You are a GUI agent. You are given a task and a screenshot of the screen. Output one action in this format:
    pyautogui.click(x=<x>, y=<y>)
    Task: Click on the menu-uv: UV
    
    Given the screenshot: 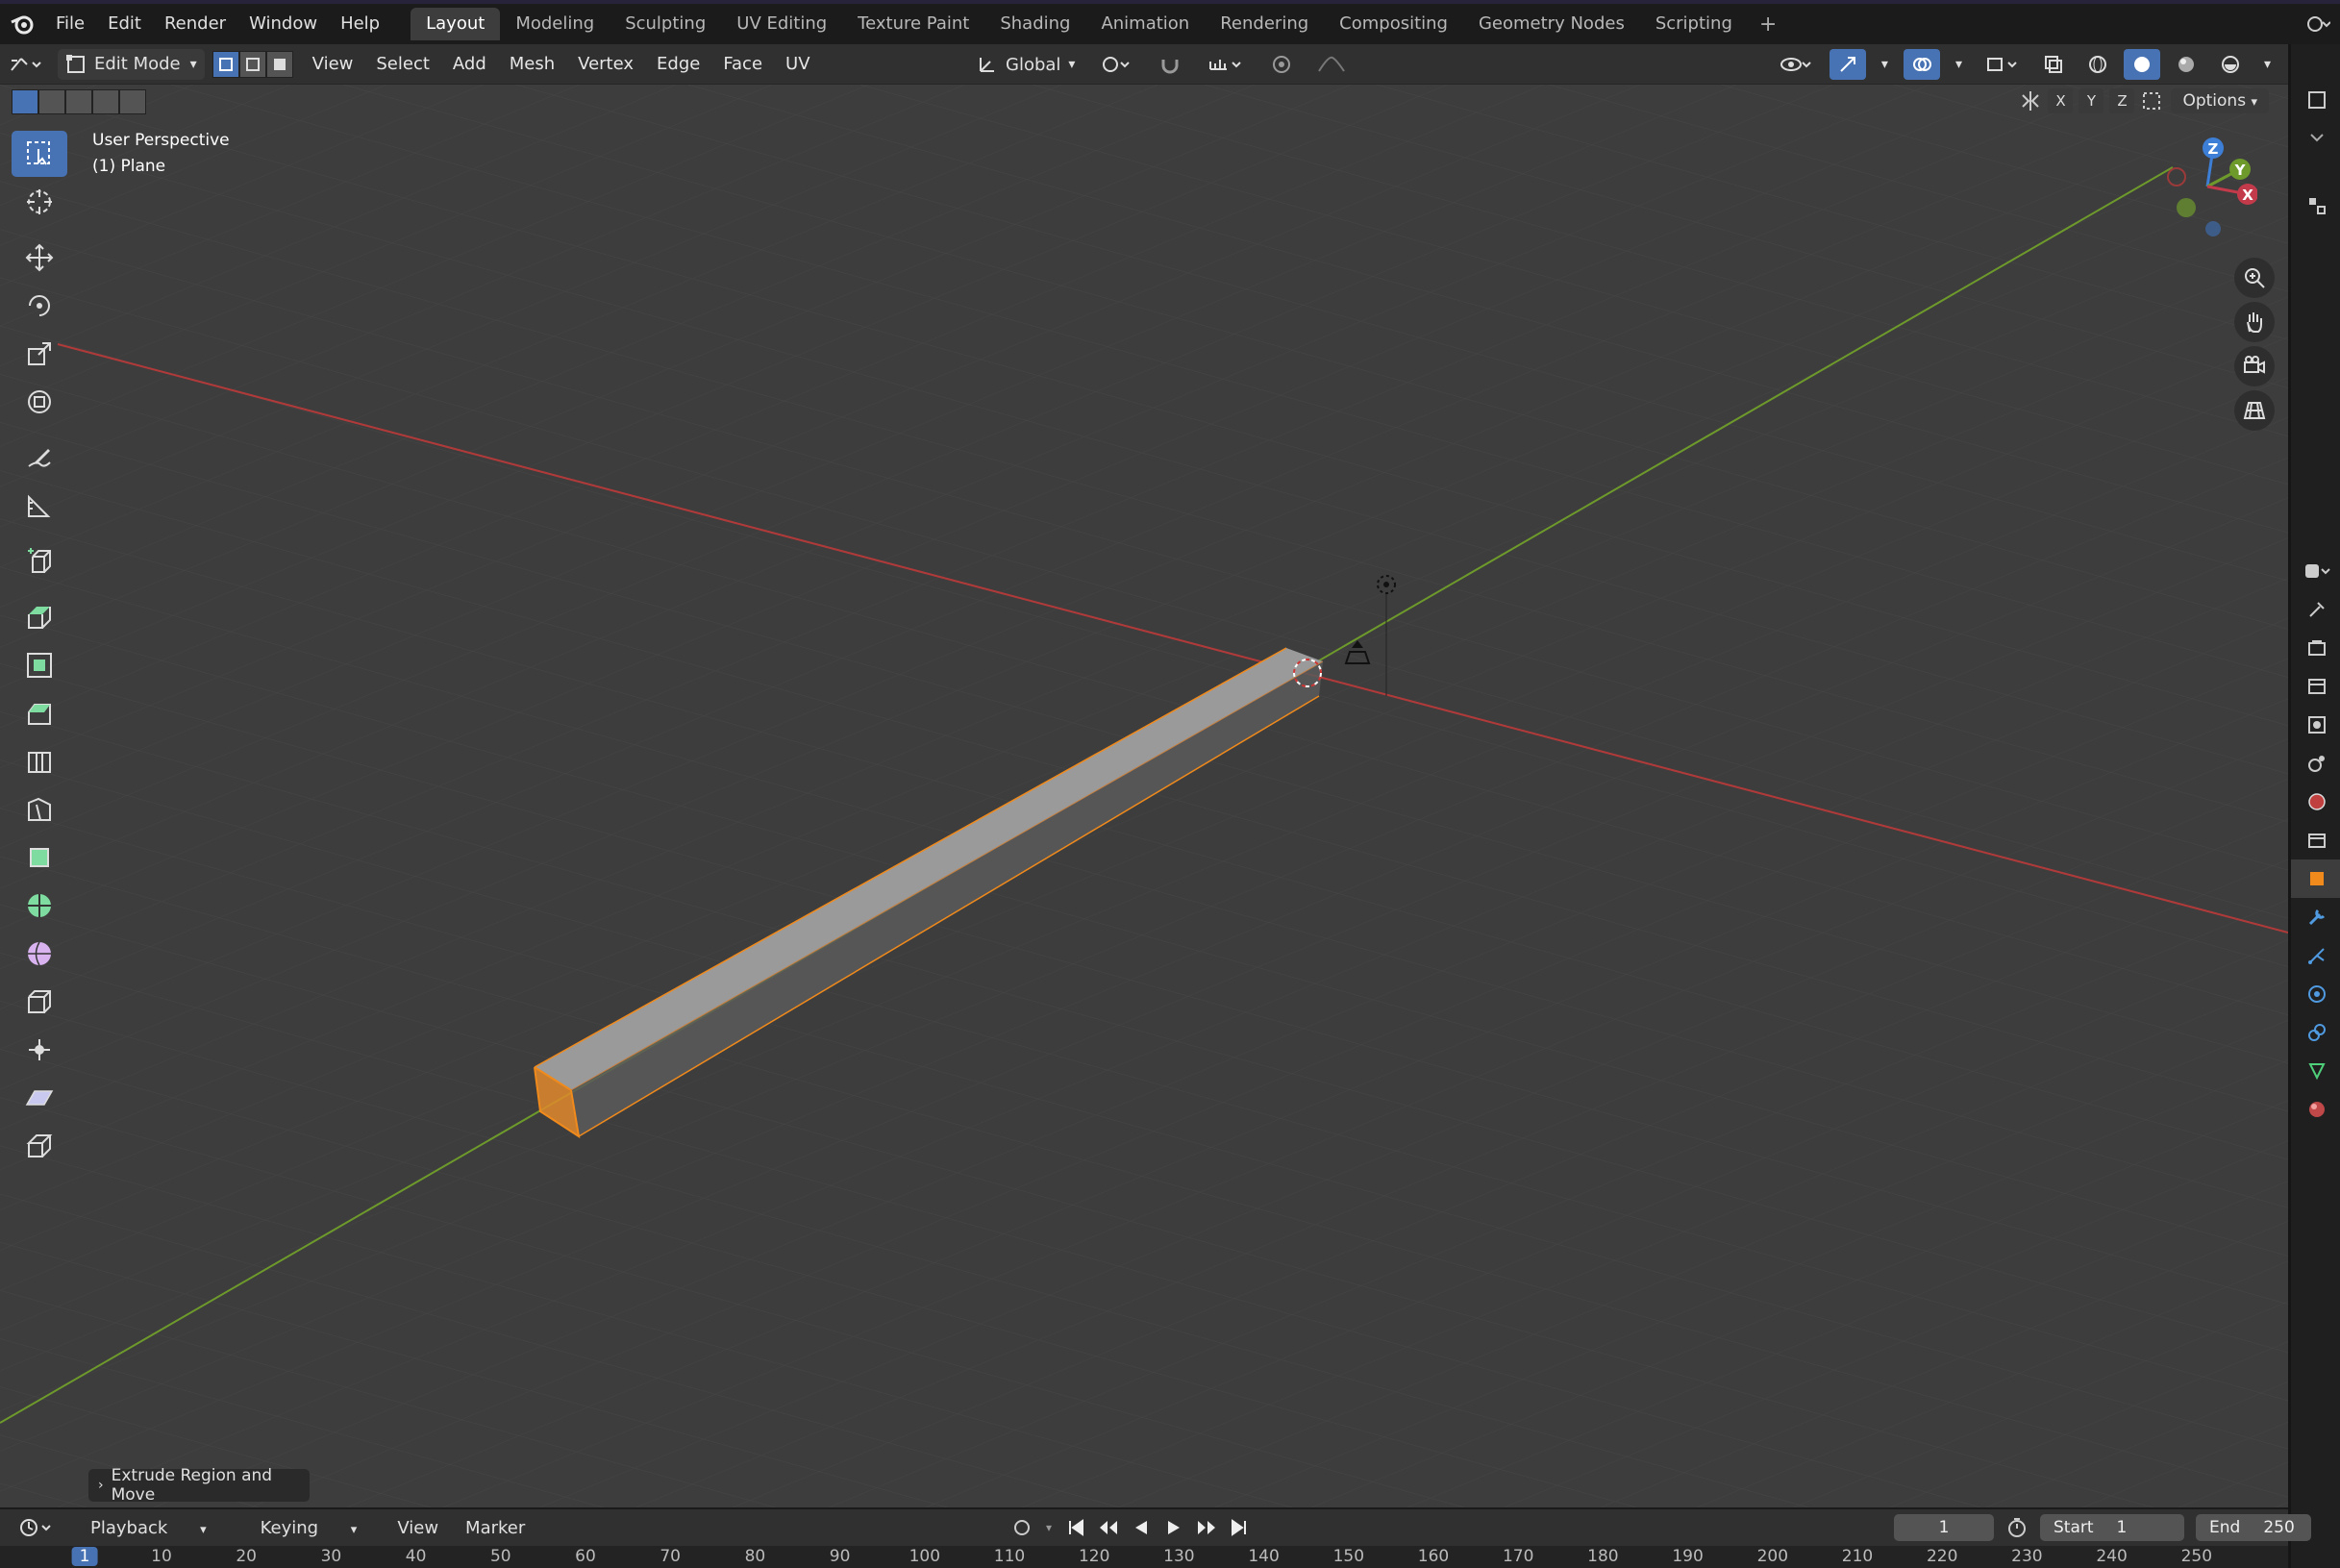 What is the action you would take?
    pyautogui.click(x=798, y=64)
    